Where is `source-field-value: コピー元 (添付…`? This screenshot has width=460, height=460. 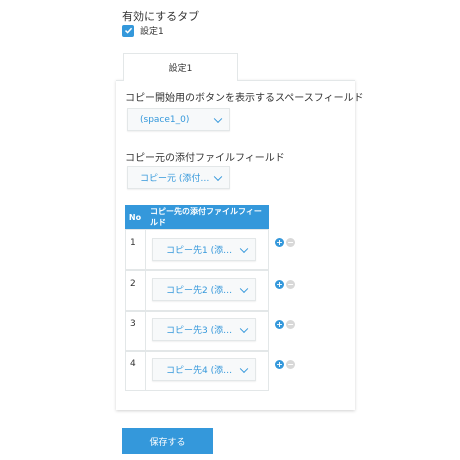
source-field-value: コピー元 (添付… is located at coordinates (175, 179).